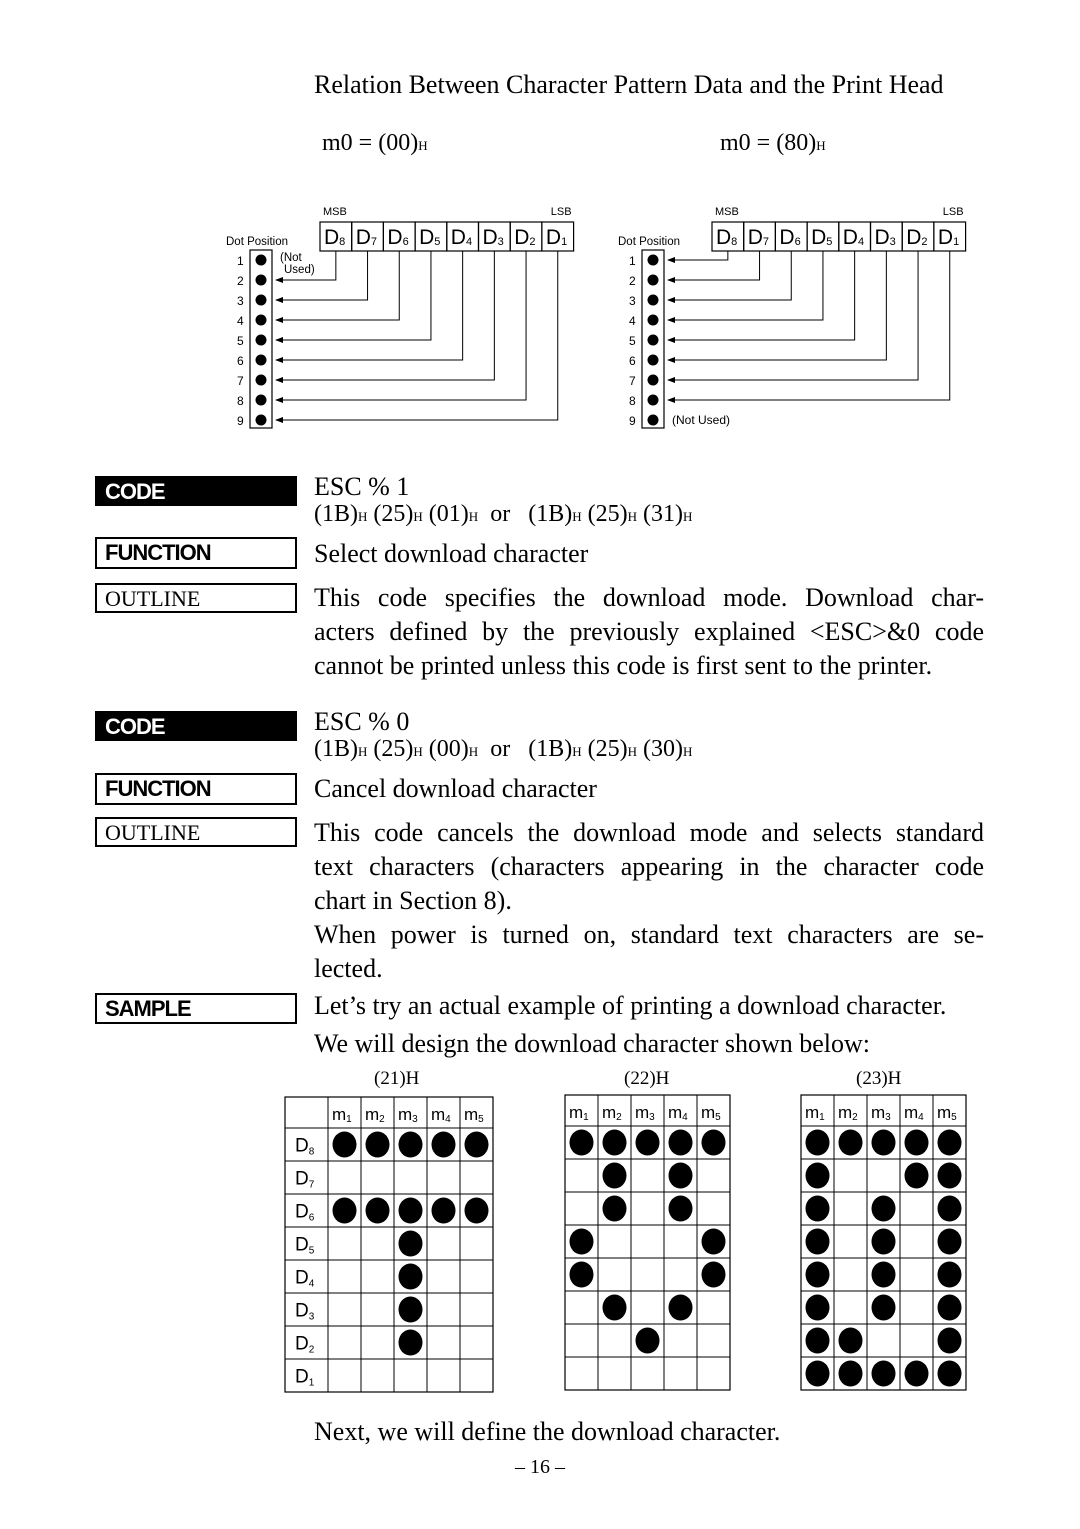  What do you see at coordinates (632, 261) in the screenshot?
I see `dot-number: 1` at bounding box center [632, 261].